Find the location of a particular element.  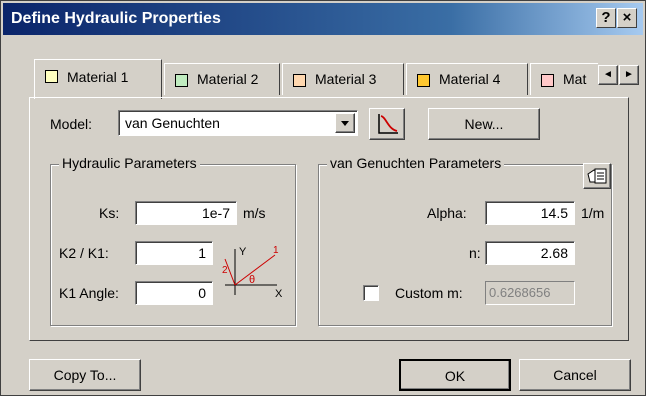

chevron-down-icon is located at coordinates (345, 123).